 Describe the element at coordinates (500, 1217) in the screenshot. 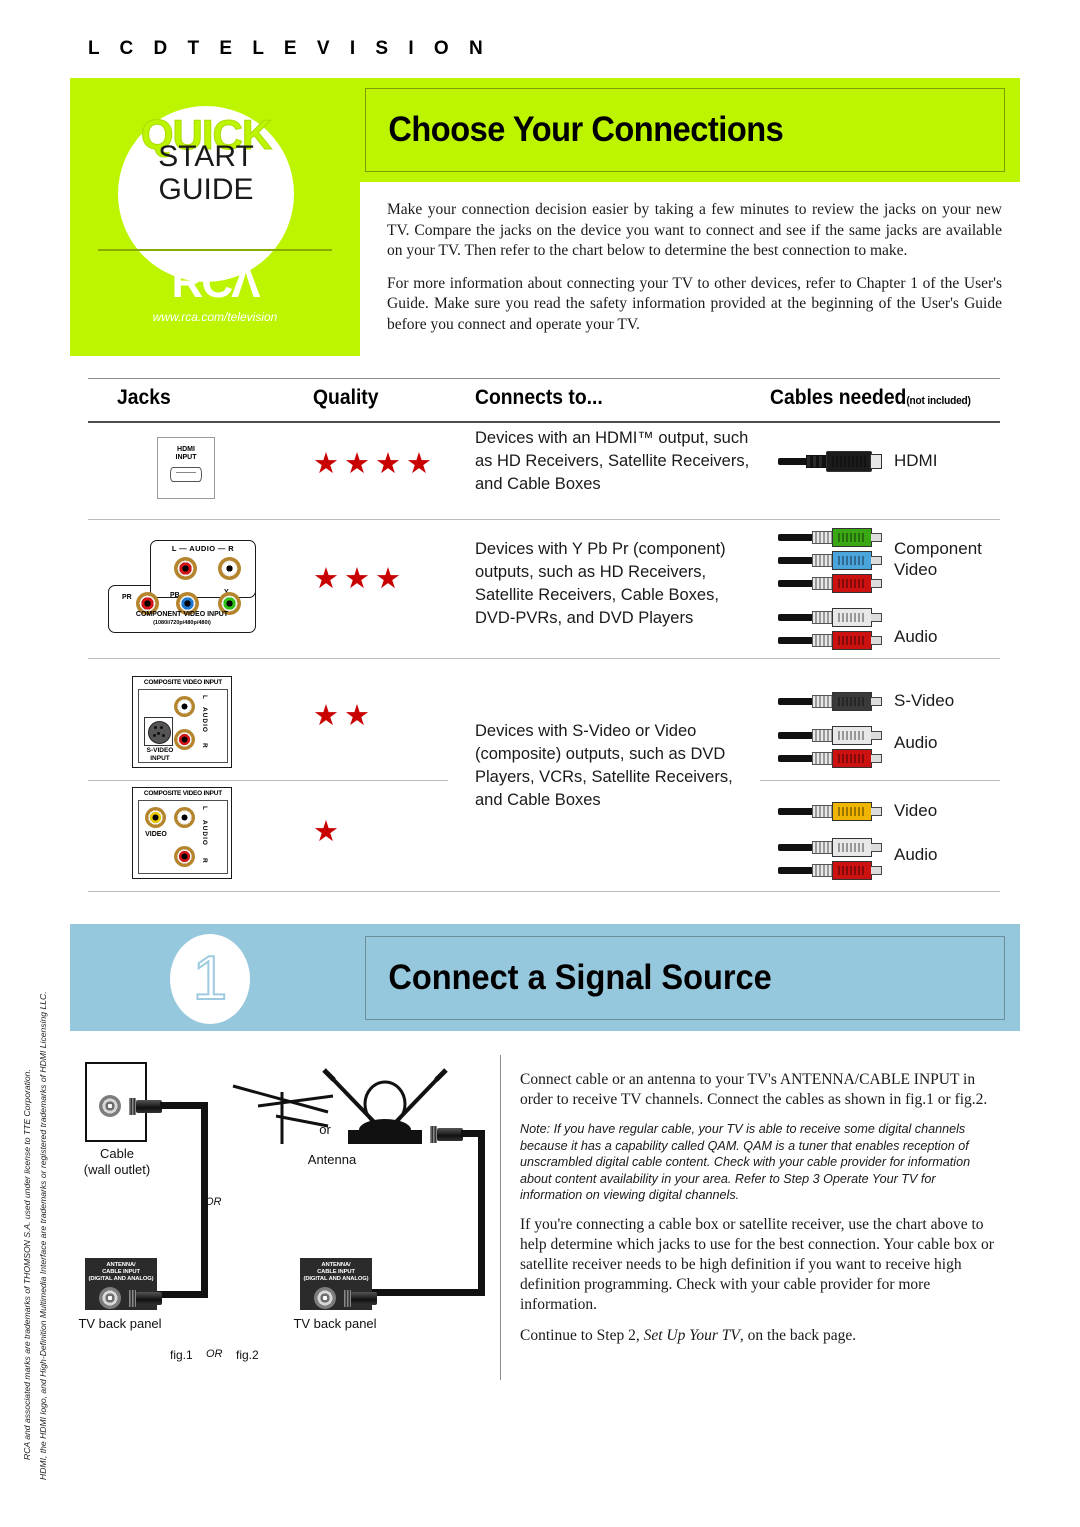

I see `section-divider` at that location.